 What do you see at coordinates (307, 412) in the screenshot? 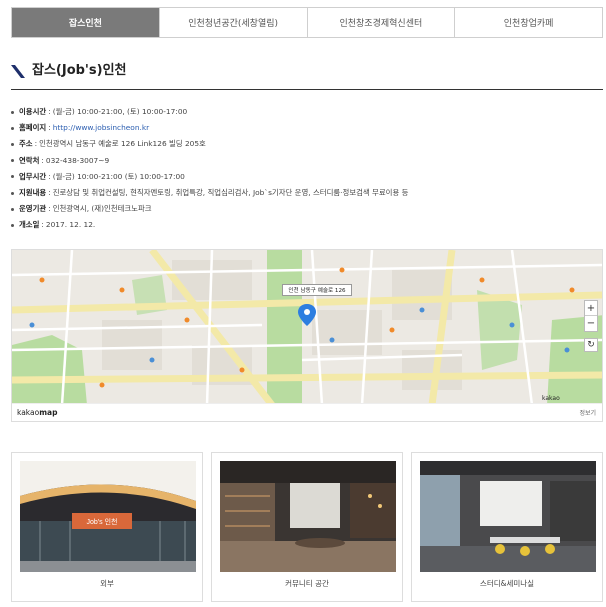
I see `map-footer: kakaomap 정보기` at bounding box center [307, 412].